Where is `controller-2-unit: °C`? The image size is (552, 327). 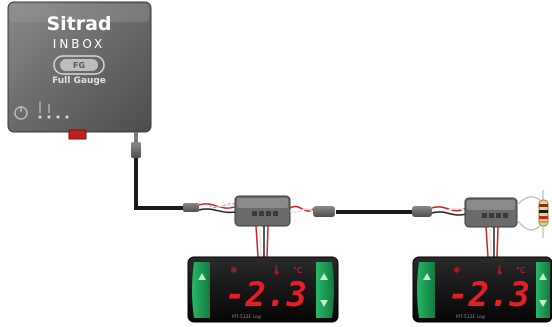
controller-2-unit: °C is located at coordinates (521, 270).